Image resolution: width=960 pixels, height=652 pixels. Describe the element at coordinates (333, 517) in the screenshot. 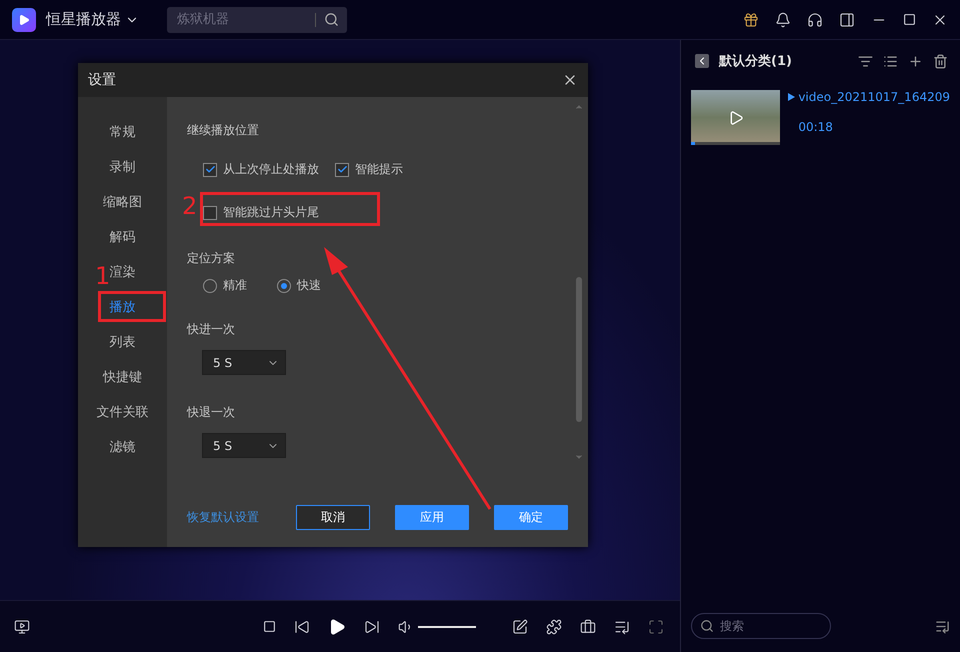

I see `dialog-button: 取消` at that location.